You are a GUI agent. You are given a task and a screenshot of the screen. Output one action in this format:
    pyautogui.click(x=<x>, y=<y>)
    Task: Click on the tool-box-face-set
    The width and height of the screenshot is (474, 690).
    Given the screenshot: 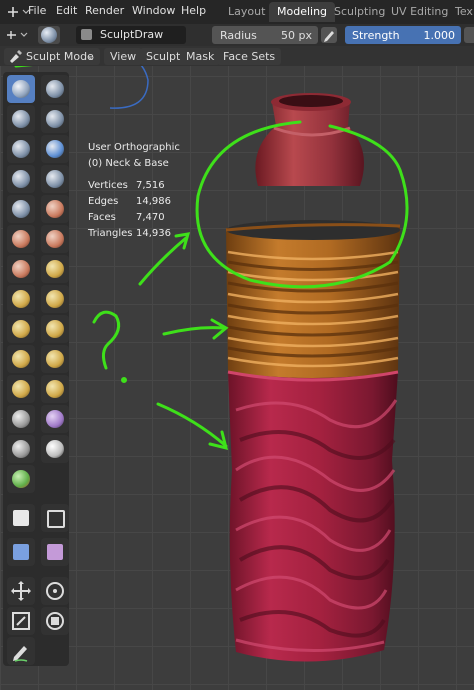 What is the action you would take?
    pyautogui.click(x=21, y=552)
    